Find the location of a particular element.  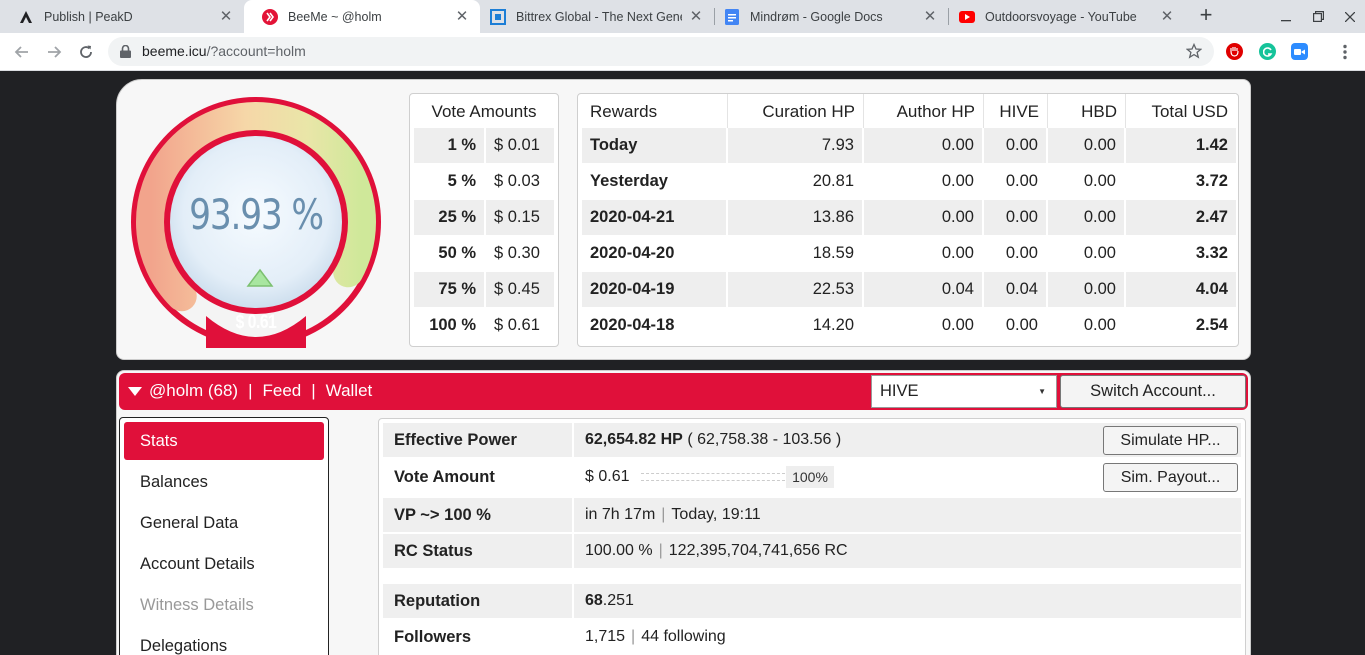

bookmark-star-icon is located at coordinates (1194, 53).